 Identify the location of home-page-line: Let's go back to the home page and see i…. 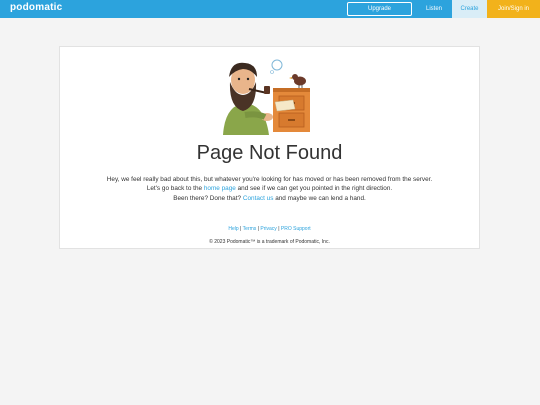
(269, 189).